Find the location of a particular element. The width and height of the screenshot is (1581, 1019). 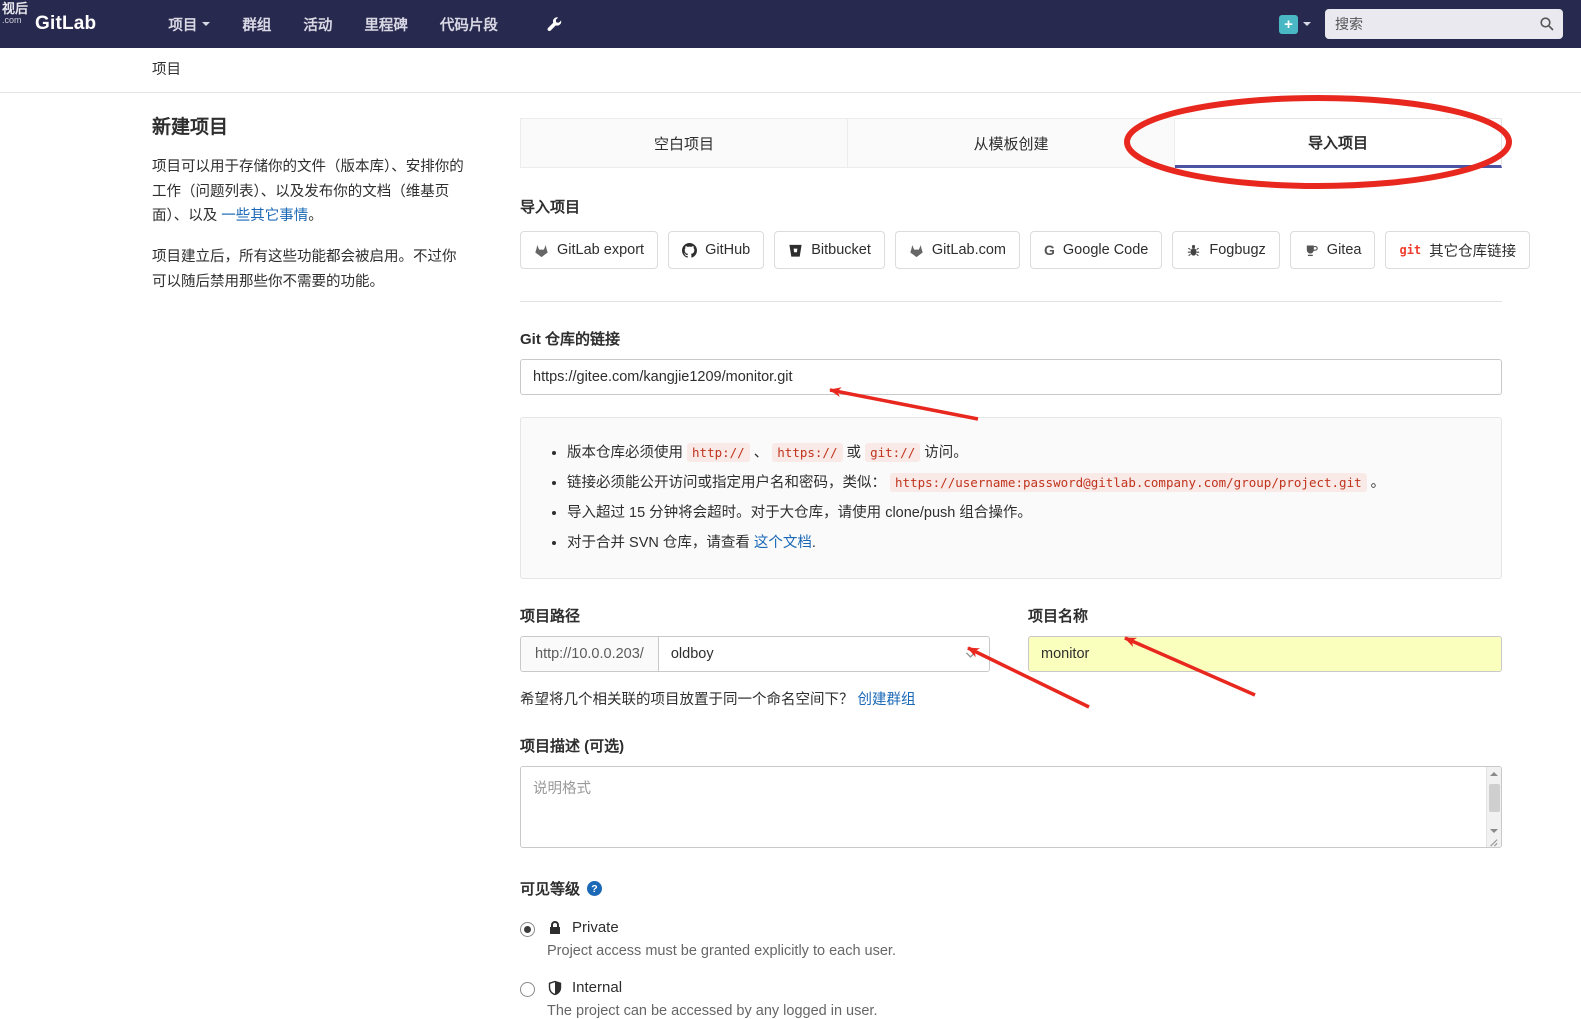

breadcrumb: 项目 is located at coordinates (166, 70).